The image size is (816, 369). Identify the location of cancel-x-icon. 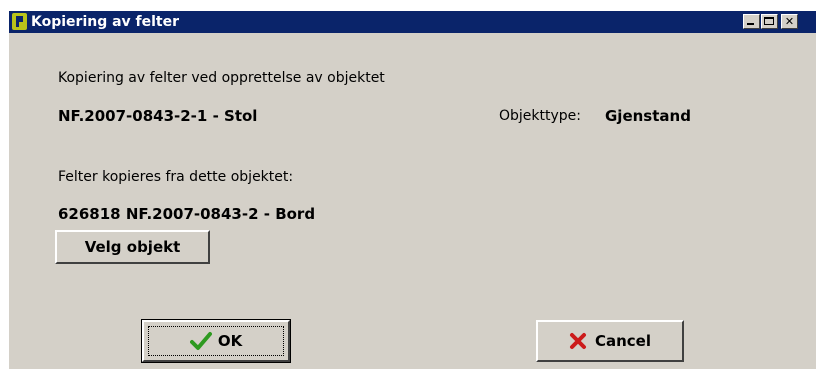
(577, 341).